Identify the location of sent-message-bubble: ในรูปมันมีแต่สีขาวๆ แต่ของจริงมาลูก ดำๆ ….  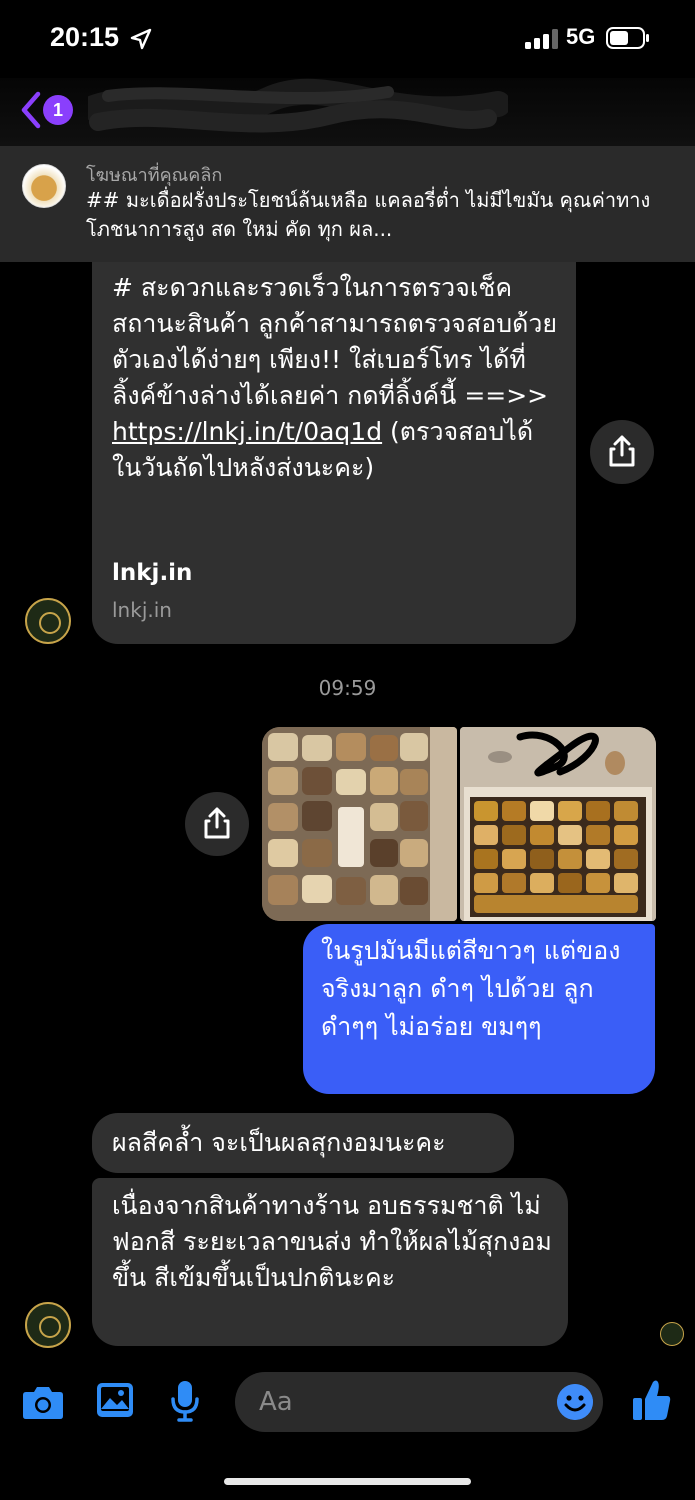
(479, 1009).